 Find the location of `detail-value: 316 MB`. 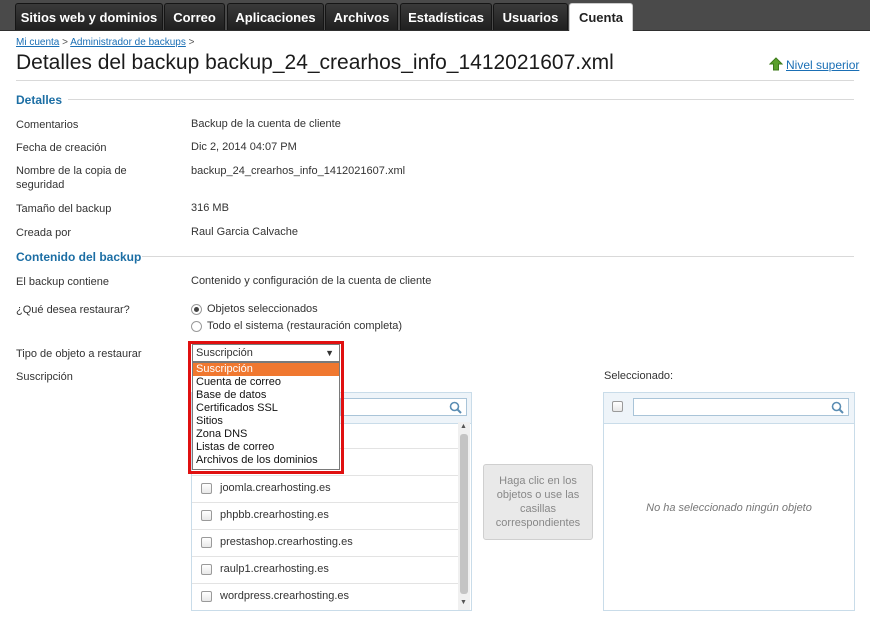

detail-value: 316 MB is located at coordinates (210, 208).